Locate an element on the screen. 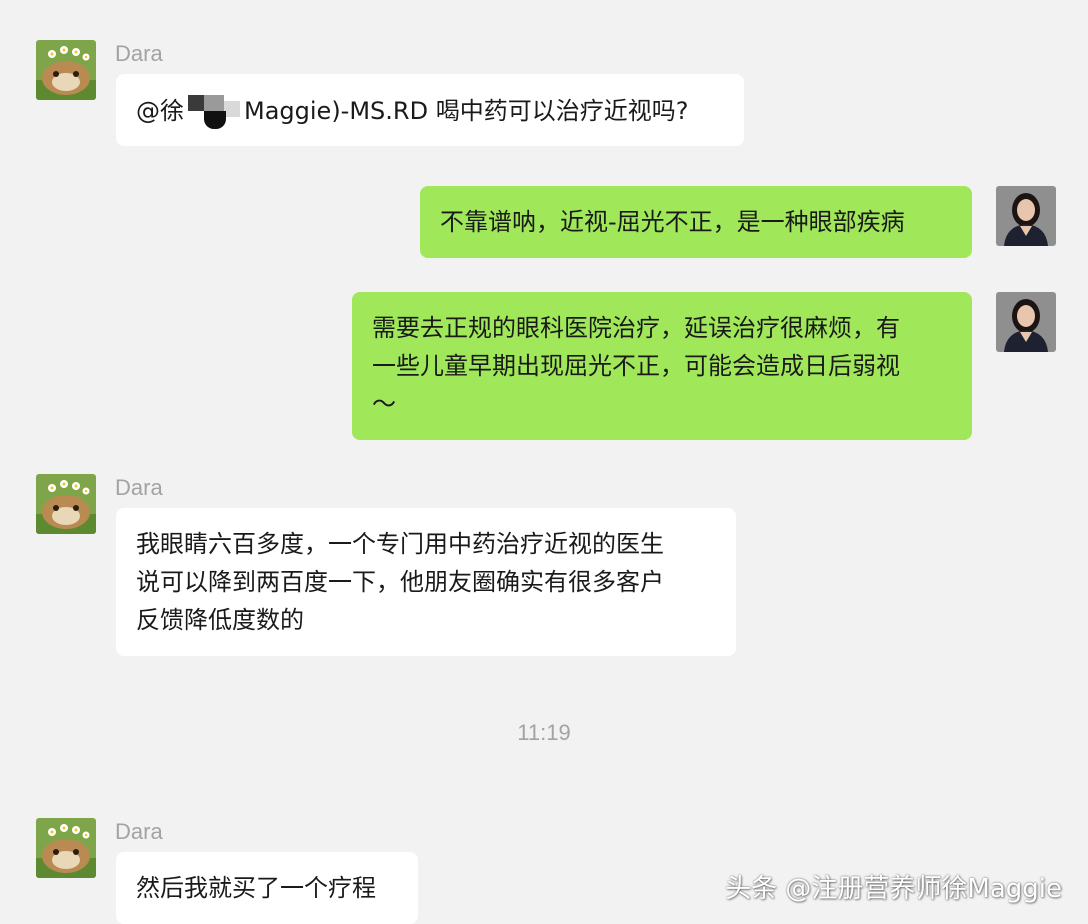  message-line: 说可以降到两百度一下，他朋友圈确实有很多客户 is located at coordinates (400, 582).